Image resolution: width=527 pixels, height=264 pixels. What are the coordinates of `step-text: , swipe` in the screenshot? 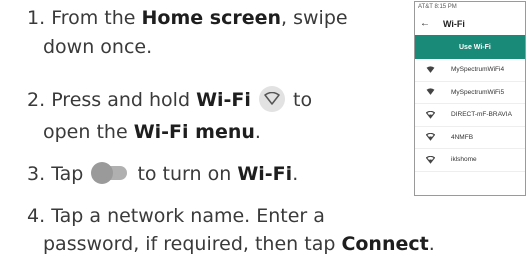 It's located at (314, 18).